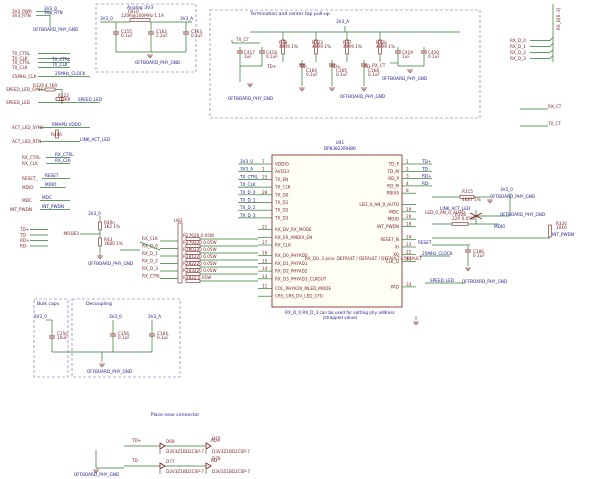 Image resolution: width=610 pixels, height=479 pixels. I want to click on part-value: R279220 0.05W, so click(200, 242).